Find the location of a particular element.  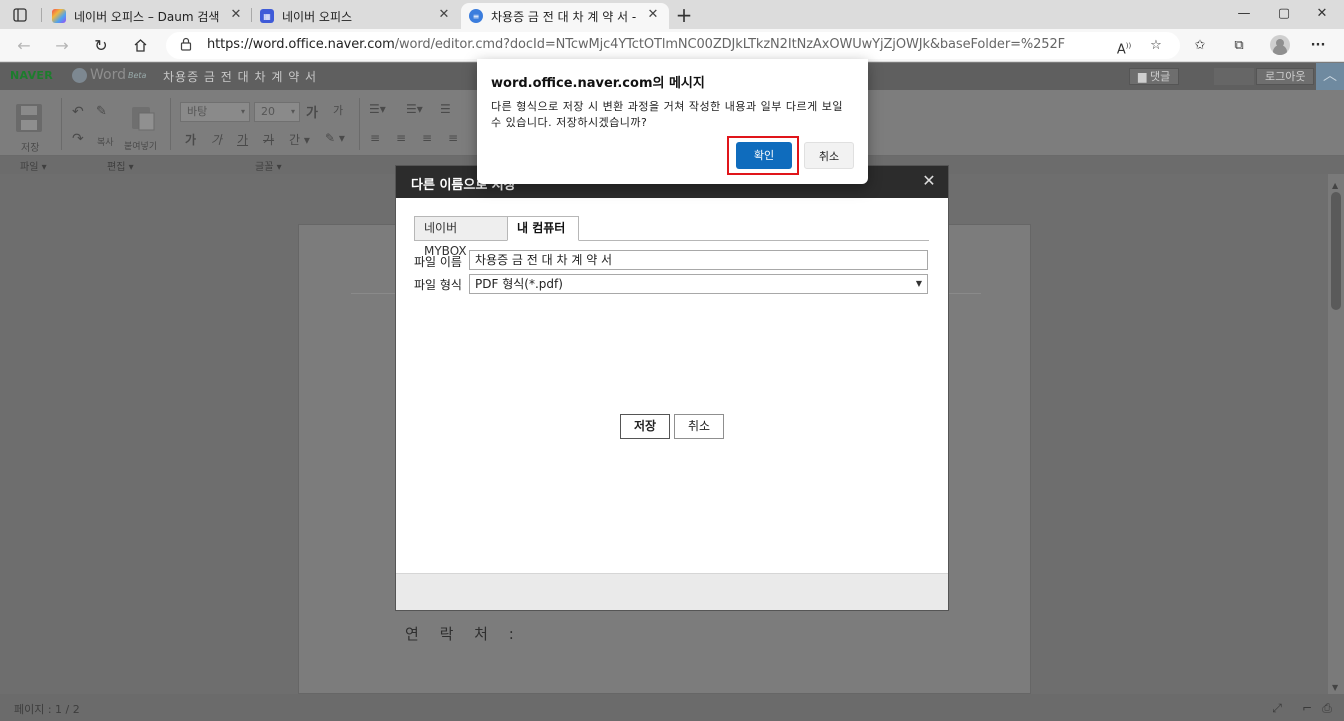

tab-title: 네이버 오피스 – Daum 검색 is located at coordinates (147, 16).